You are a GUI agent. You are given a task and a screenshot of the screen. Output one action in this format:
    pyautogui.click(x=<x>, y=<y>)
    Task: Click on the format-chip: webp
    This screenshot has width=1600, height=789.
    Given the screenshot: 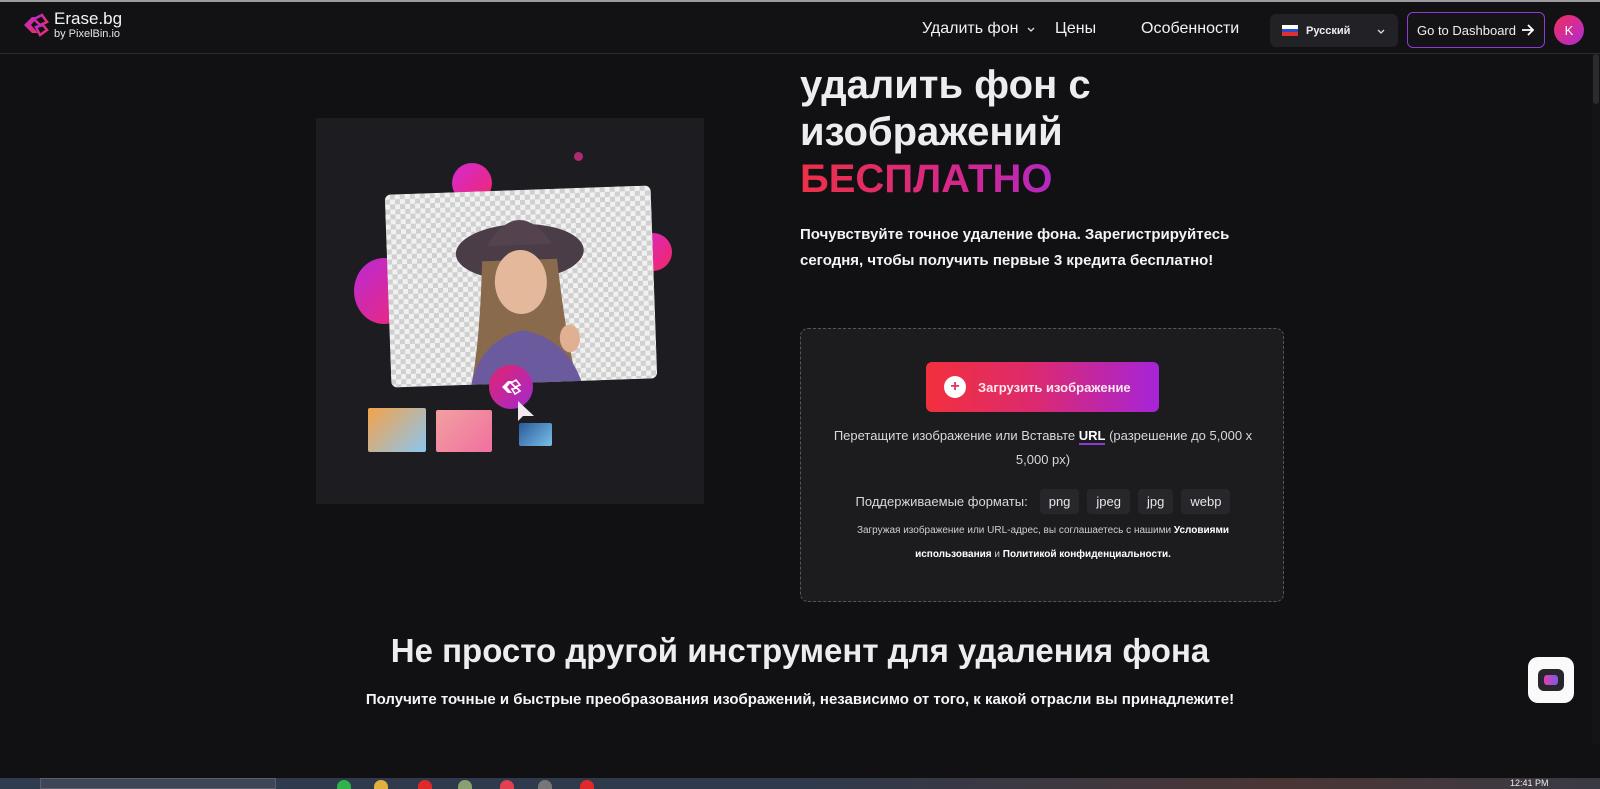 What is the action you would take?
    pyautogui.click(x=1206, y=501)
    